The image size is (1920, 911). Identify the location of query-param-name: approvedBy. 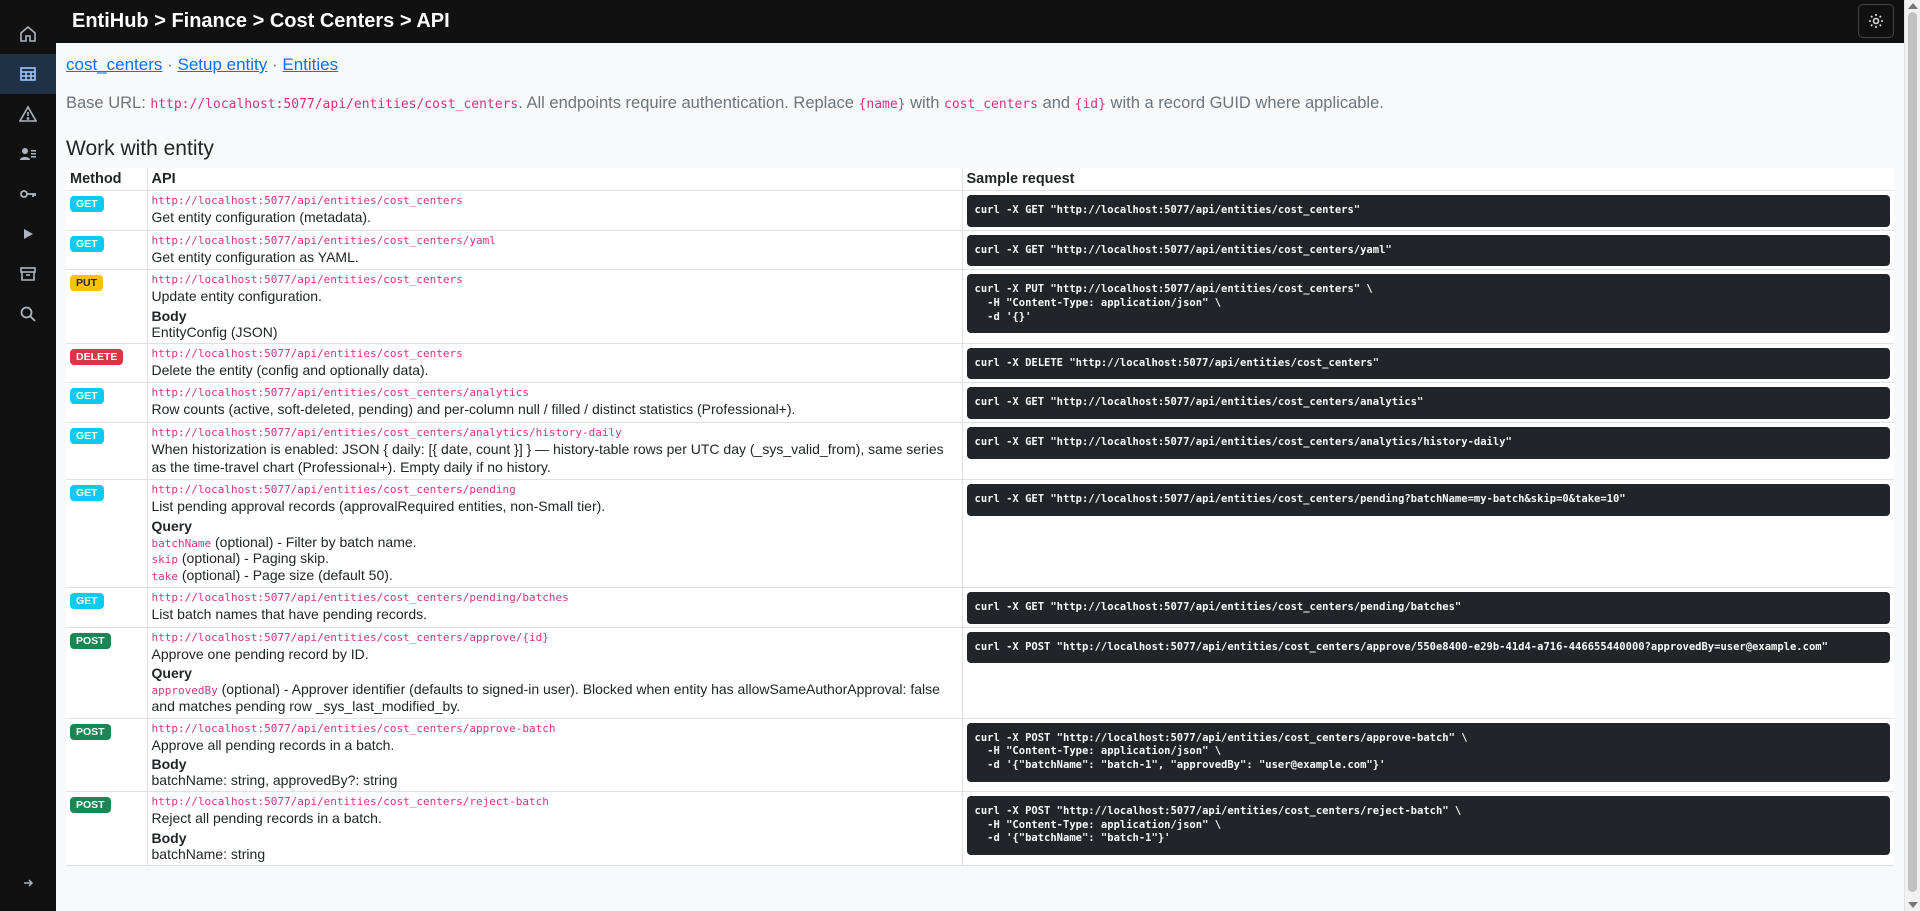
(184, 691).